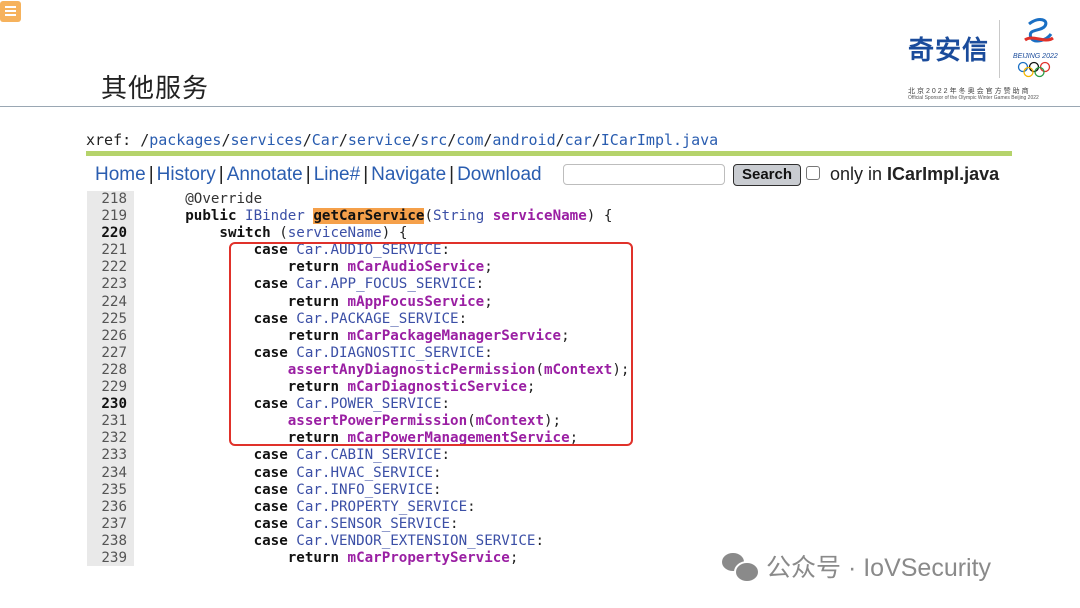  What do you see at coordinates (265, 175) in the screenshot?
I see `nav-link-annotate: Annotate` at bounding box center [265, 175].